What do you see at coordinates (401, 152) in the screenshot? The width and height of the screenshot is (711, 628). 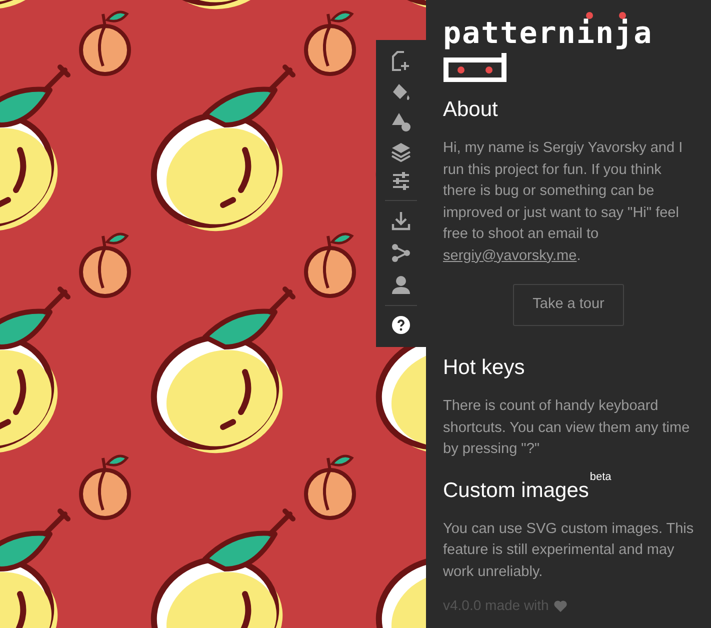 I see `layers-icon` at bounding box center [401, 152].